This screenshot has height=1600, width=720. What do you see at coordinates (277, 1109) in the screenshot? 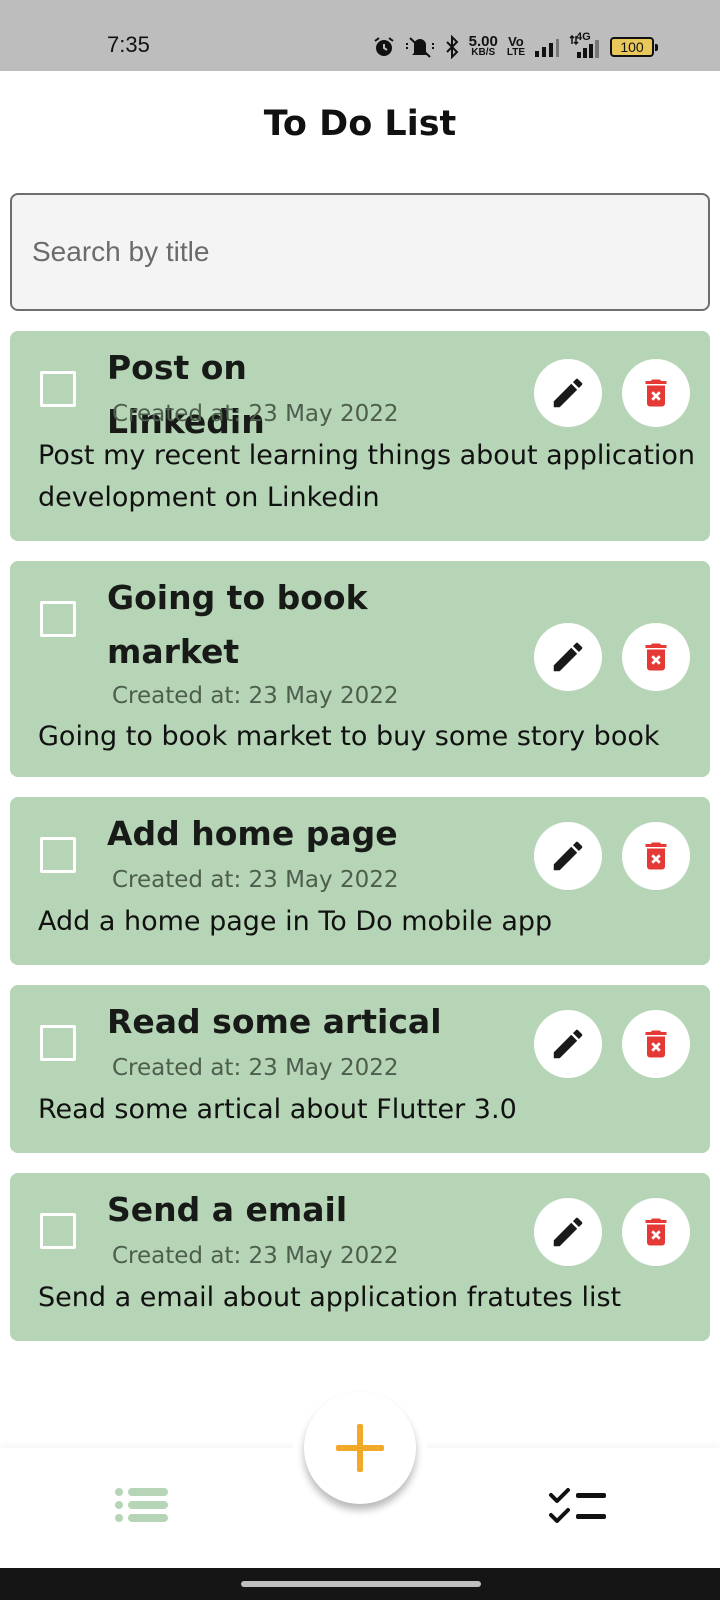
I see `todo-description: Read some artical about Flutter 3.0` at bounding box center [277, 1109].